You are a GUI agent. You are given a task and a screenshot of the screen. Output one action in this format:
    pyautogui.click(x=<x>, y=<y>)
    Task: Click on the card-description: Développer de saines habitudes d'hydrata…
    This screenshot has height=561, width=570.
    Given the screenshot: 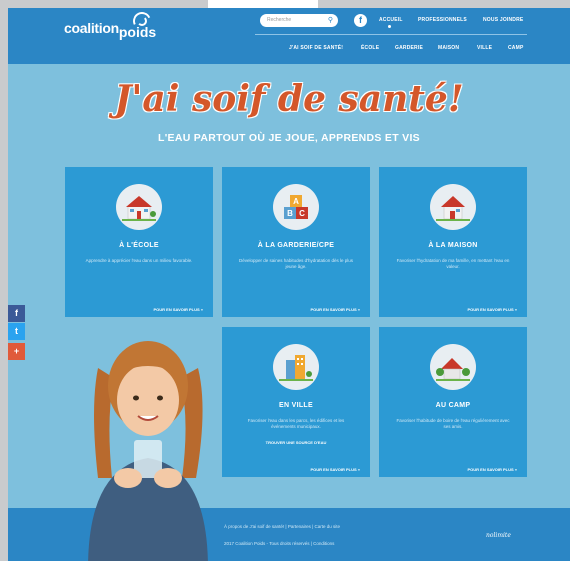 What is the action you would take?
    pyautogui.click(x=296, y=263)
    